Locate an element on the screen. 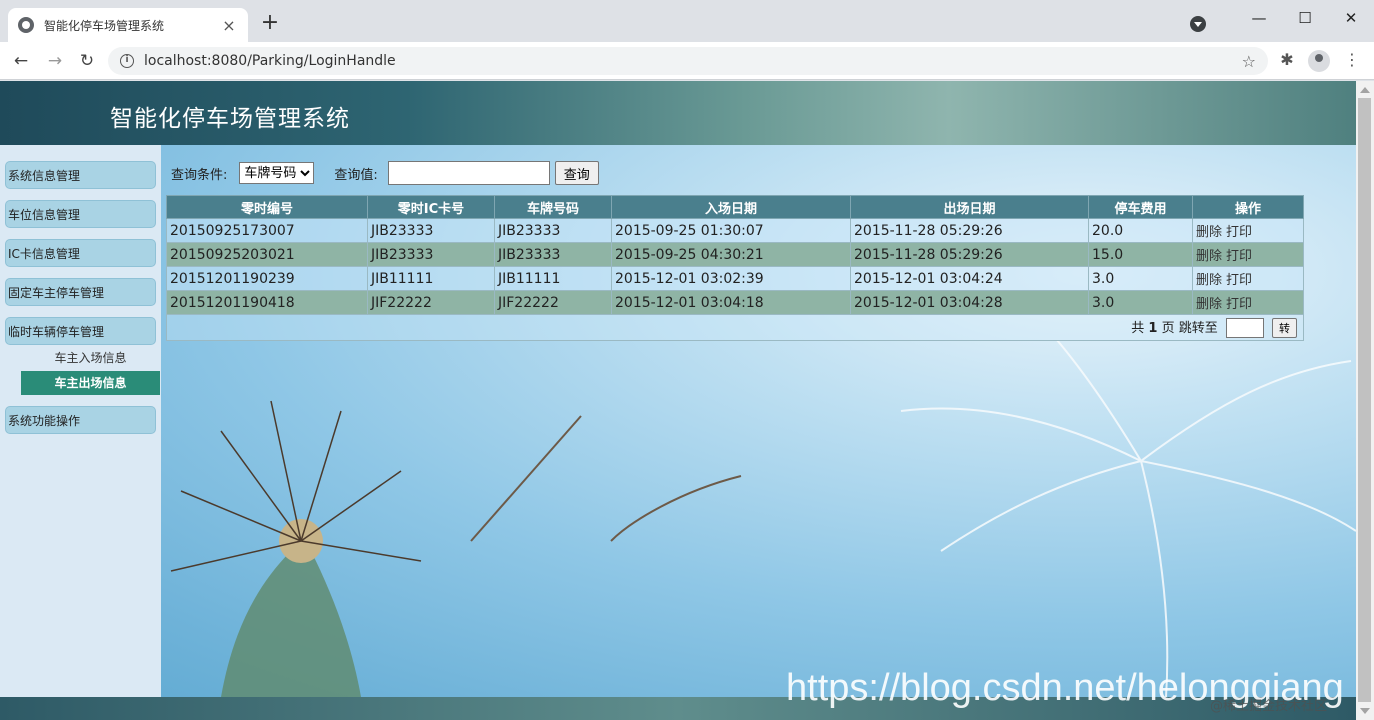  url-text: localhost:8080/Parking/LoginHandle is located at coordinates (693, 61).